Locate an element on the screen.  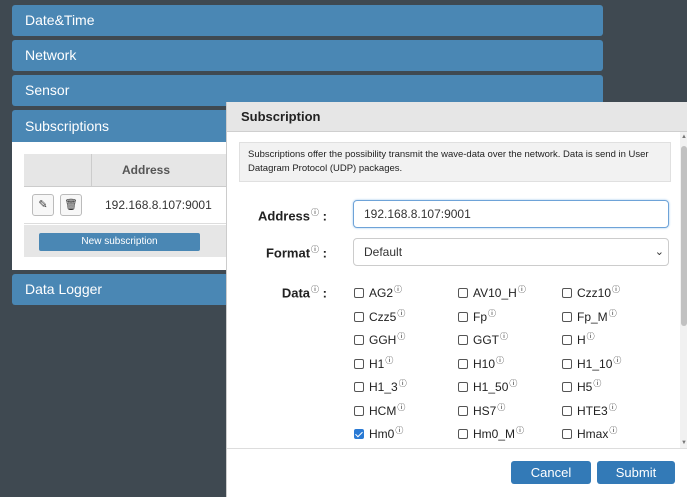
checkbox-item: Hⓘ is located at coordinates (578, 339).